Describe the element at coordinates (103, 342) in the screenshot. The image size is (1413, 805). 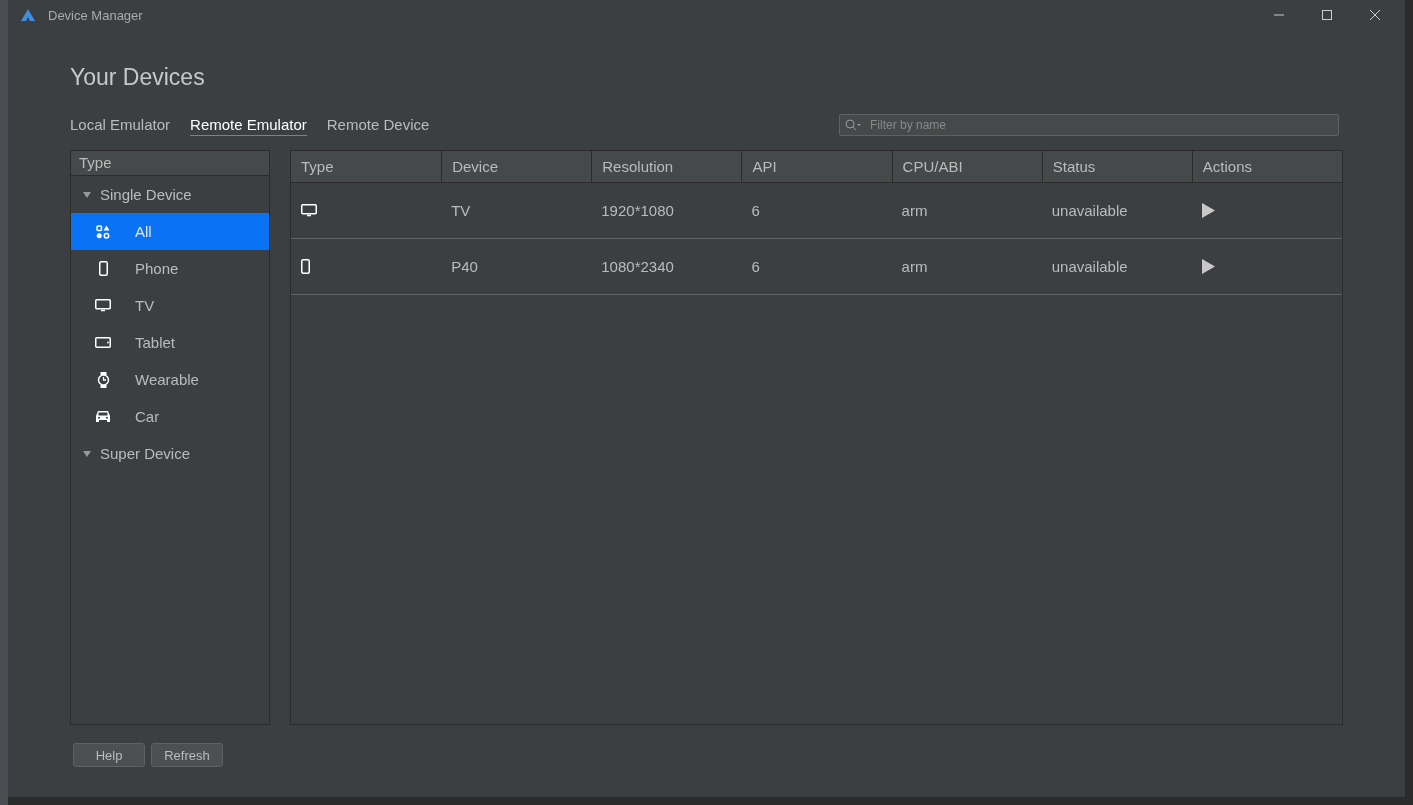
I see `tablet-icon` at that location.